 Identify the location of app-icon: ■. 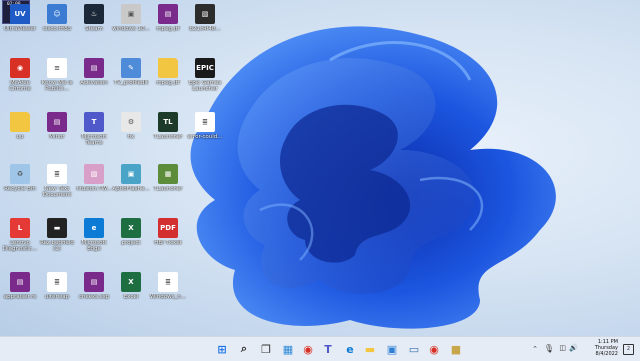
(456, 349).